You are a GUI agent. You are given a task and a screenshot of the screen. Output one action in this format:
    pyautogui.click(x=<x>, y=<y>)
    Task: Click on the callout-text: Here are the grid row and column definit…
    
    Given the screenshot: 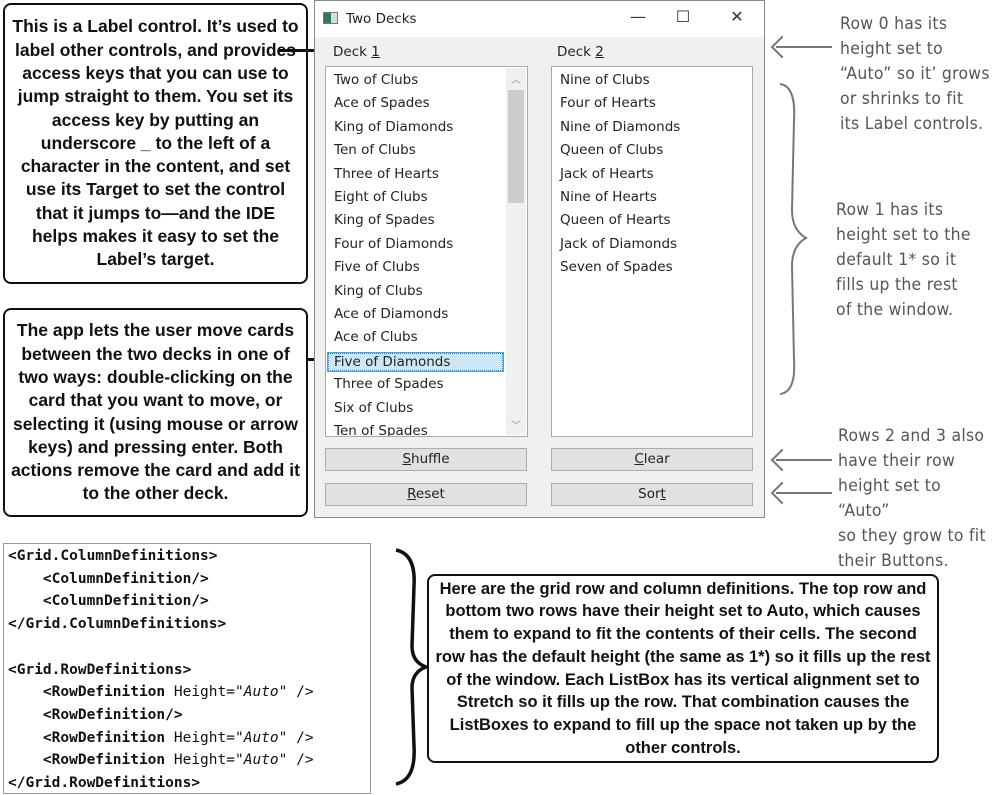 What is the action you would take?
    pyautogui.click(x=683, y=668)
    